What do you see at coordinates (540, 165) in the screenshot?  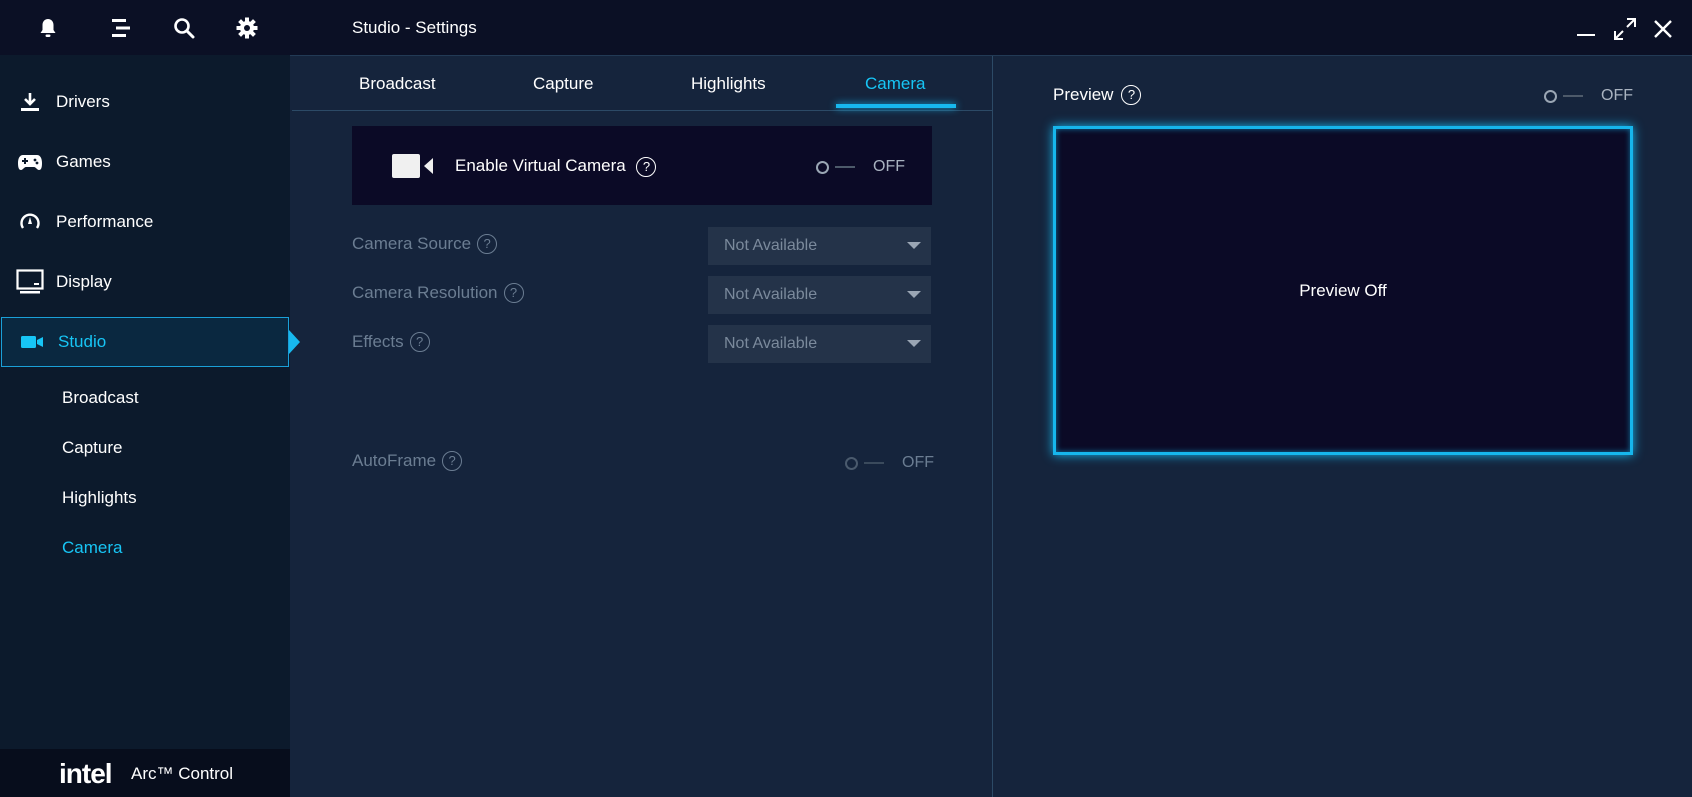 I see `virtual-camera-text: Enable Virtual Camera` at bounding box center [540, 165].